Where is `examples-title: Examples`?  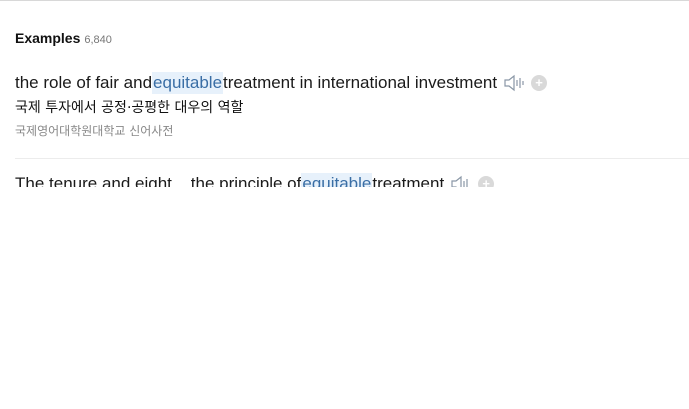 examples-title: Examples is located at coordinates (48, 38).